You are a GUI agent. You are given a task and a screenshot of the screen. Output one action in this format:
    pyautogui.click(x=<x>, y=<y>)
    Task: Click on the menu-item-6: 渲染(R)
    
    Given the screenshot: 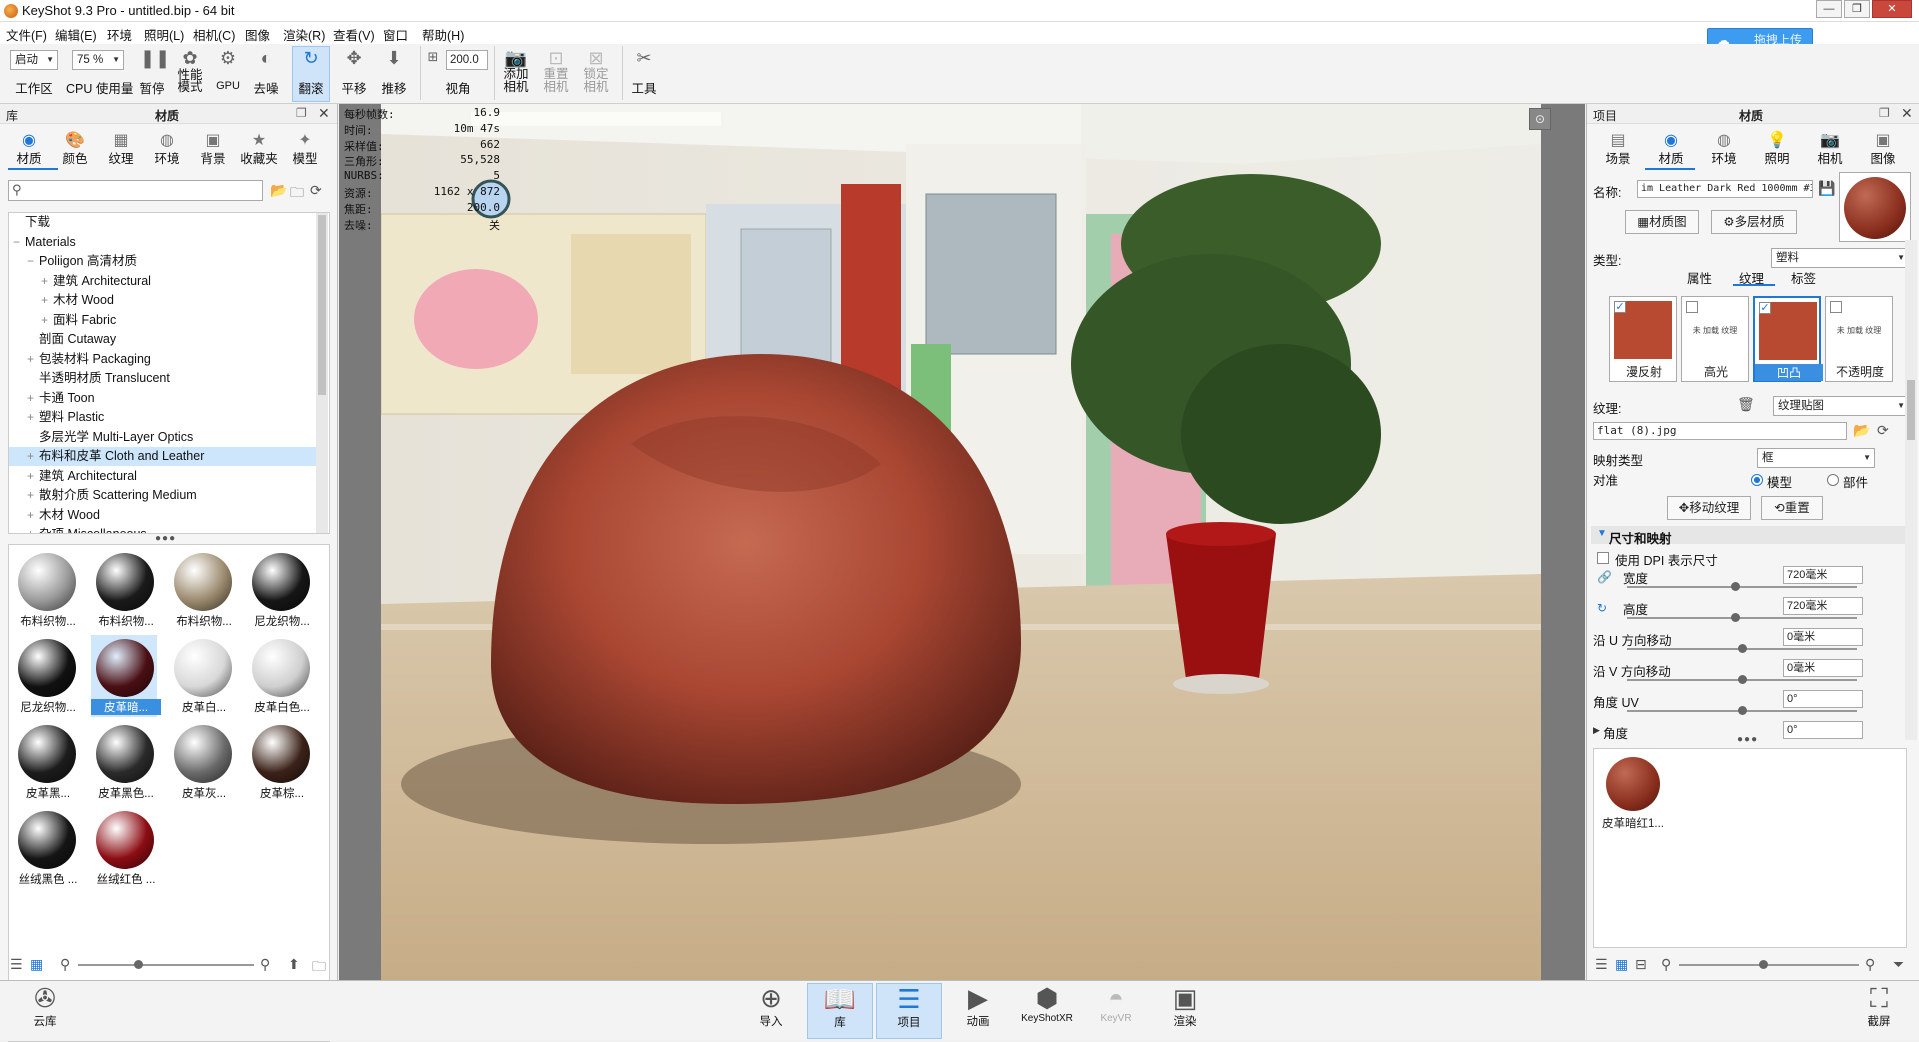 What is the action you would take?
    pyautogui.click(x=304, y=34)
    